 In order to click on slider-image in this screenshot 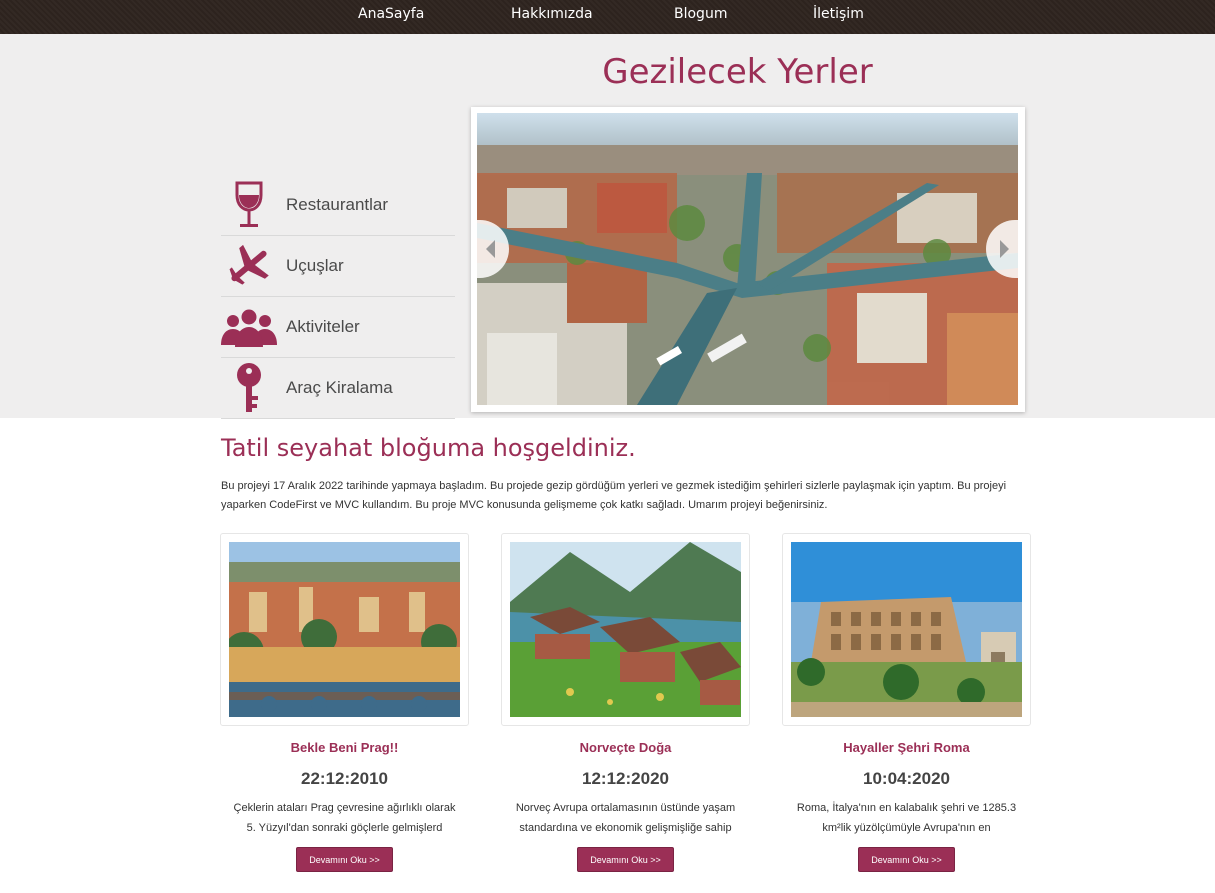, I will do `click(747, 259)`.